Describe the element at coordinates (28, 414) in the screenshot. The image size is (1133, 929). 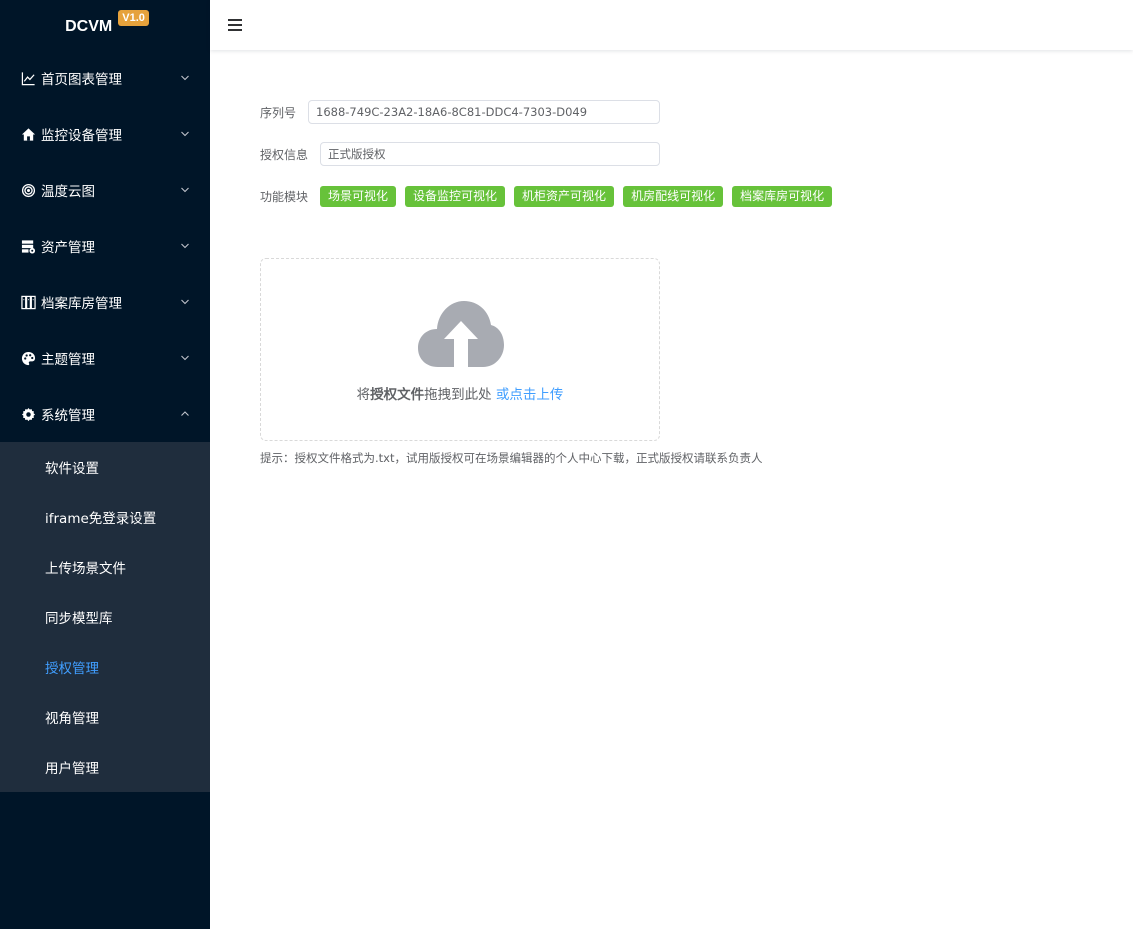
I see `gear-icon` at that location.